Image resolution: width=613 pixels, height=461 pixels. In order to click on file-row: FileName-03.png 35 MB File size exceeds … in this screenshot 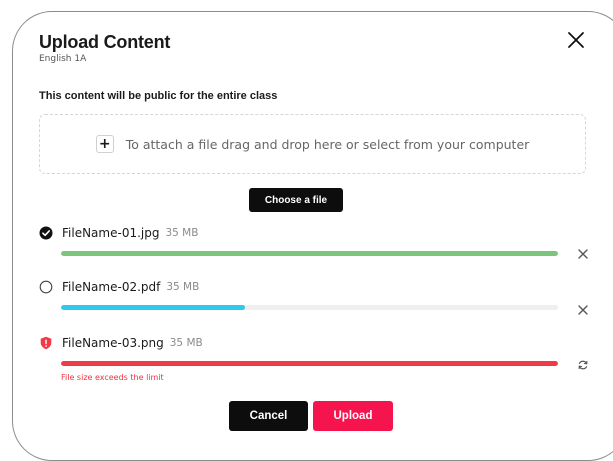, I will do `click(319, 361)`.